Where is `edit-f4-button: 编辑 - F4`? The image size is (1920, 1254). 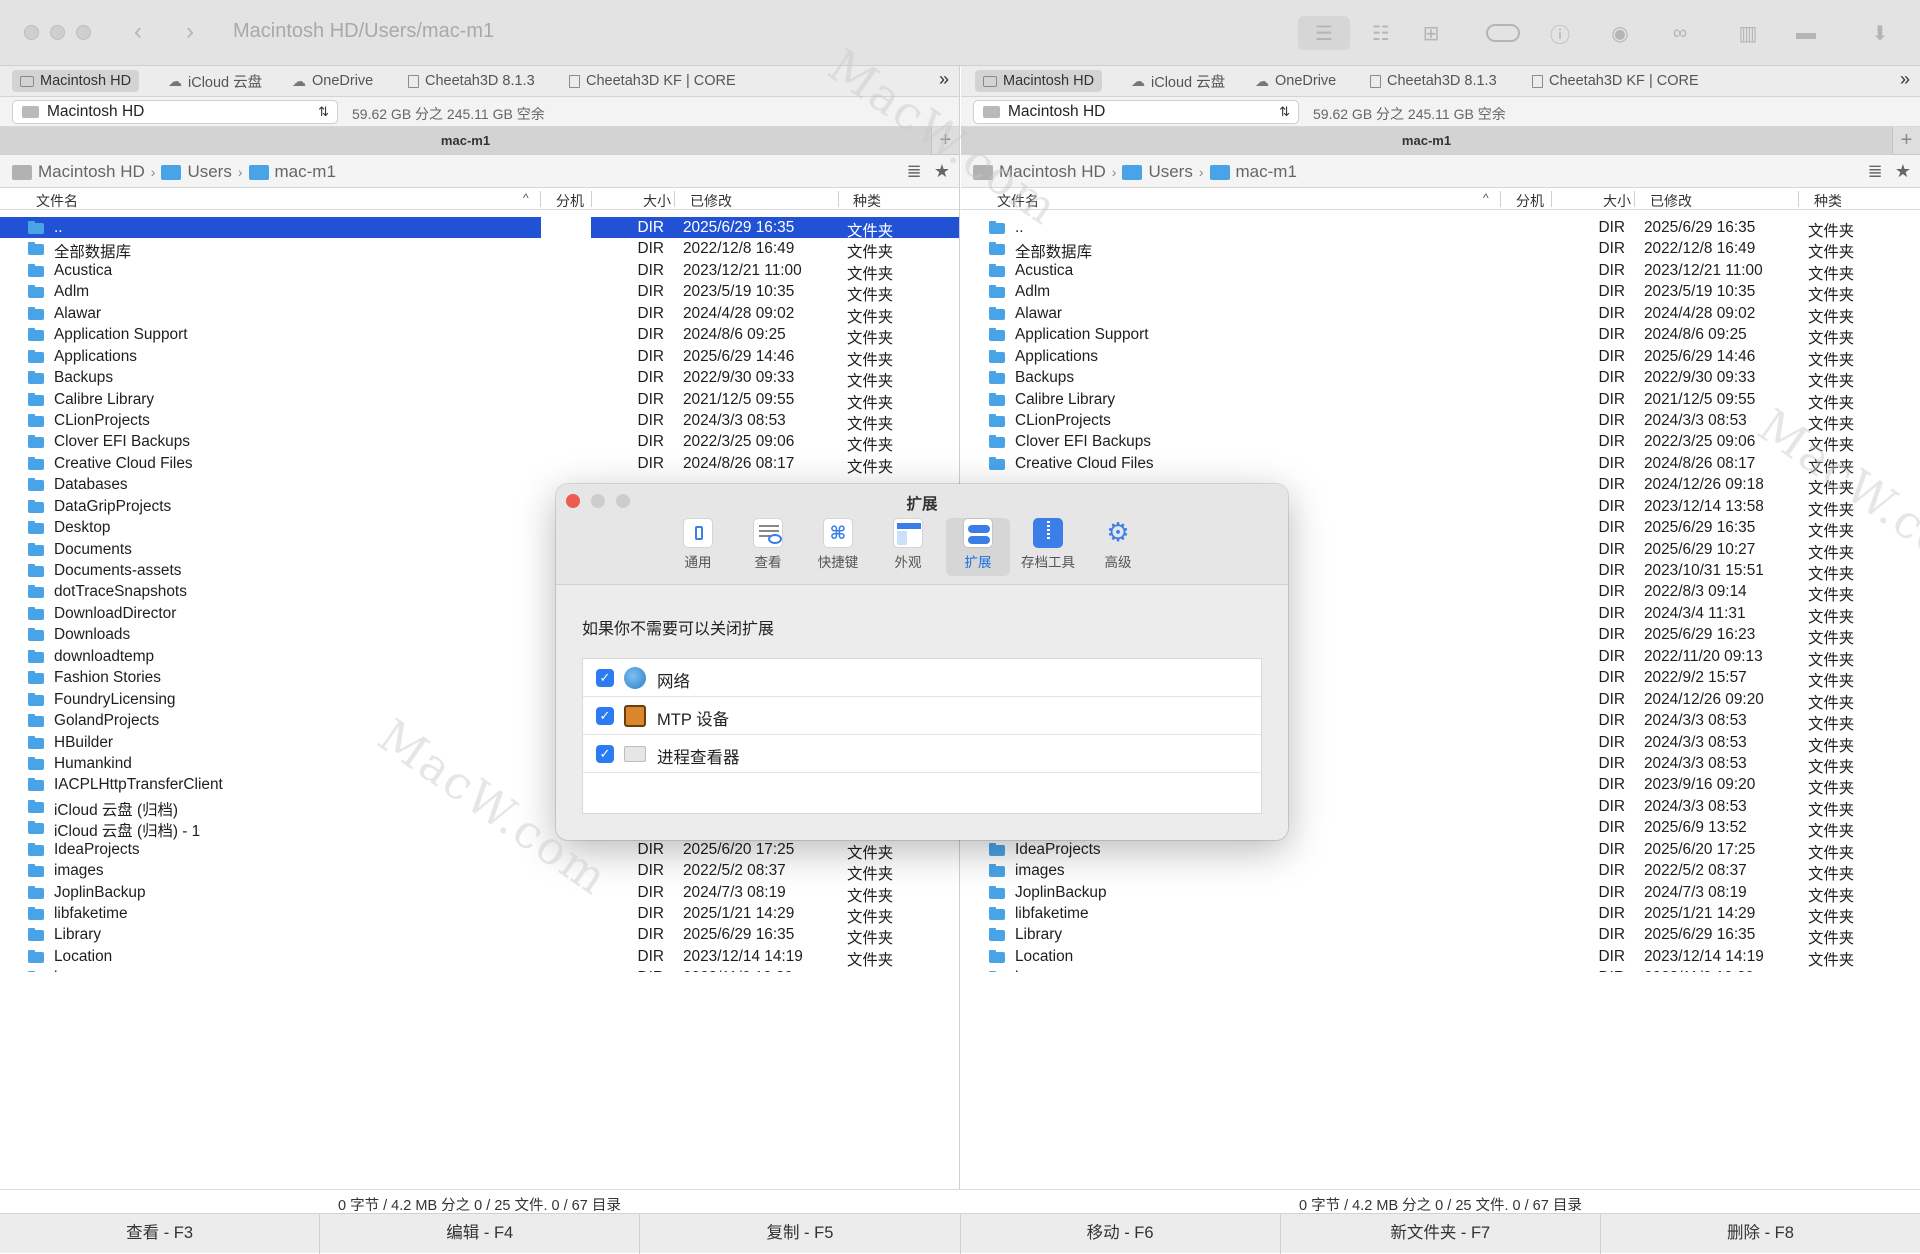 edit-f4-button: 编辑 - F4 is located at coordinates (480, 1234).